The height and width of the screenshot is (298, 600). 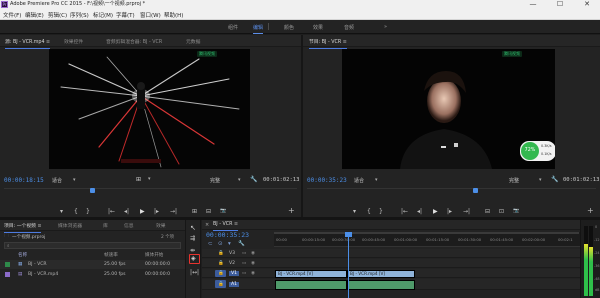 I want to click on workspace-color: 颜色, so click(x=289, y=27).